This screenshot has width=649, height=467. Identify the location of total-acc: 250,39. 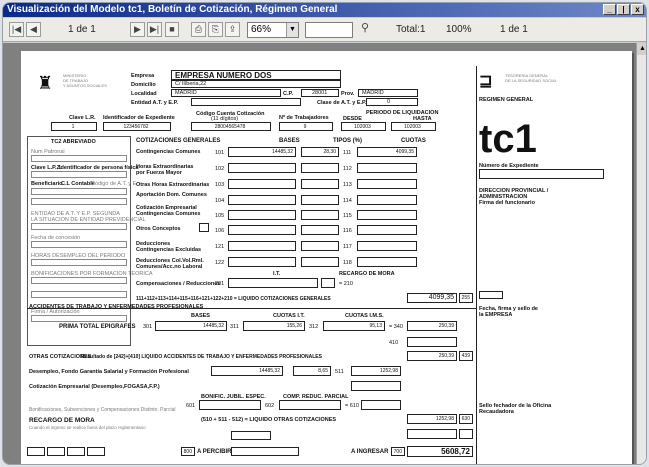
(432, 326).